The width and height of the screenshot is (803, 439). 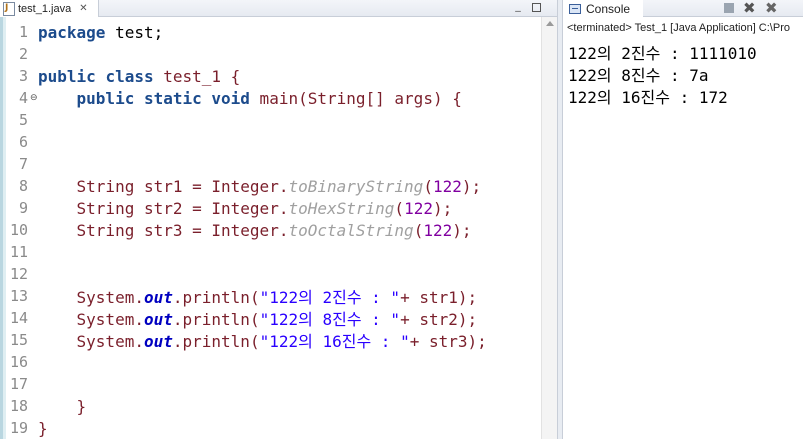 What do you see at coordinates (270, 32) in the screenshot?
I see `code-line: 1 package test;` at bounding box center [270, 32].